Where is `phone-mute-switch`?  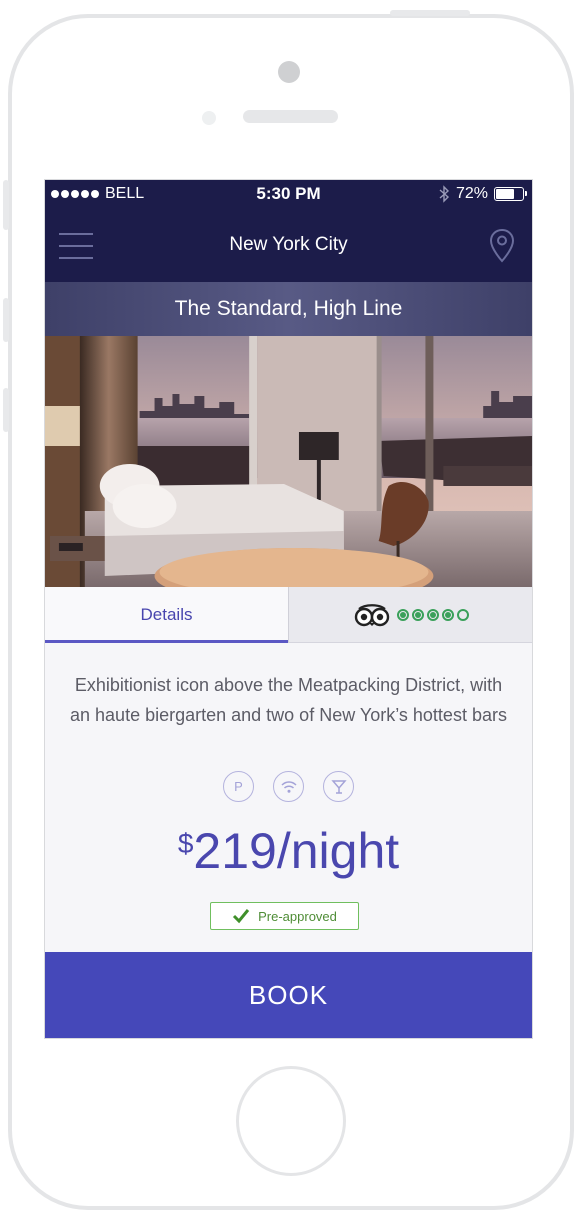 phone-mute-switch is located at coordinates (6, 205).